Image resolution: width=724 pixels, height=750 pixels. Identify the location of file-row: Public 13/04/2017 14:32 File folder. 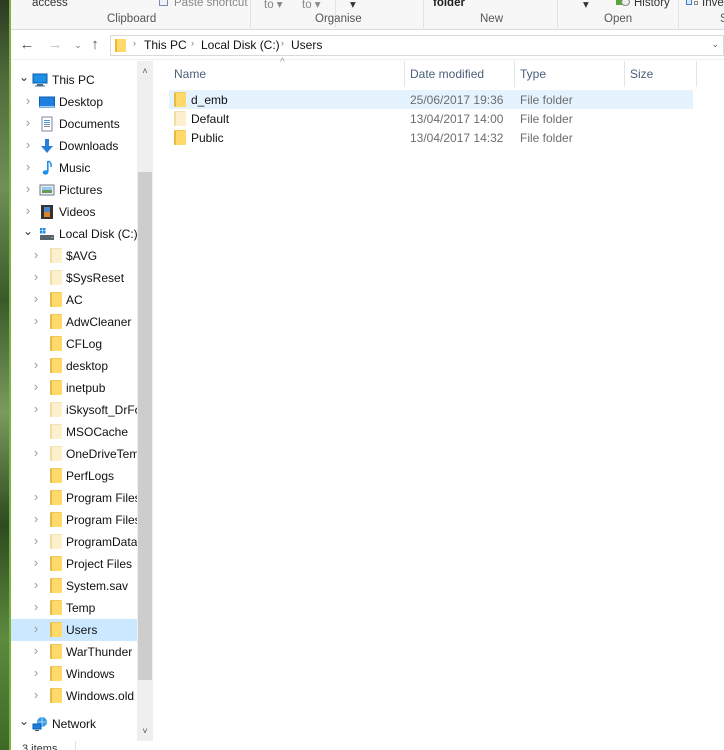
(431, 137).